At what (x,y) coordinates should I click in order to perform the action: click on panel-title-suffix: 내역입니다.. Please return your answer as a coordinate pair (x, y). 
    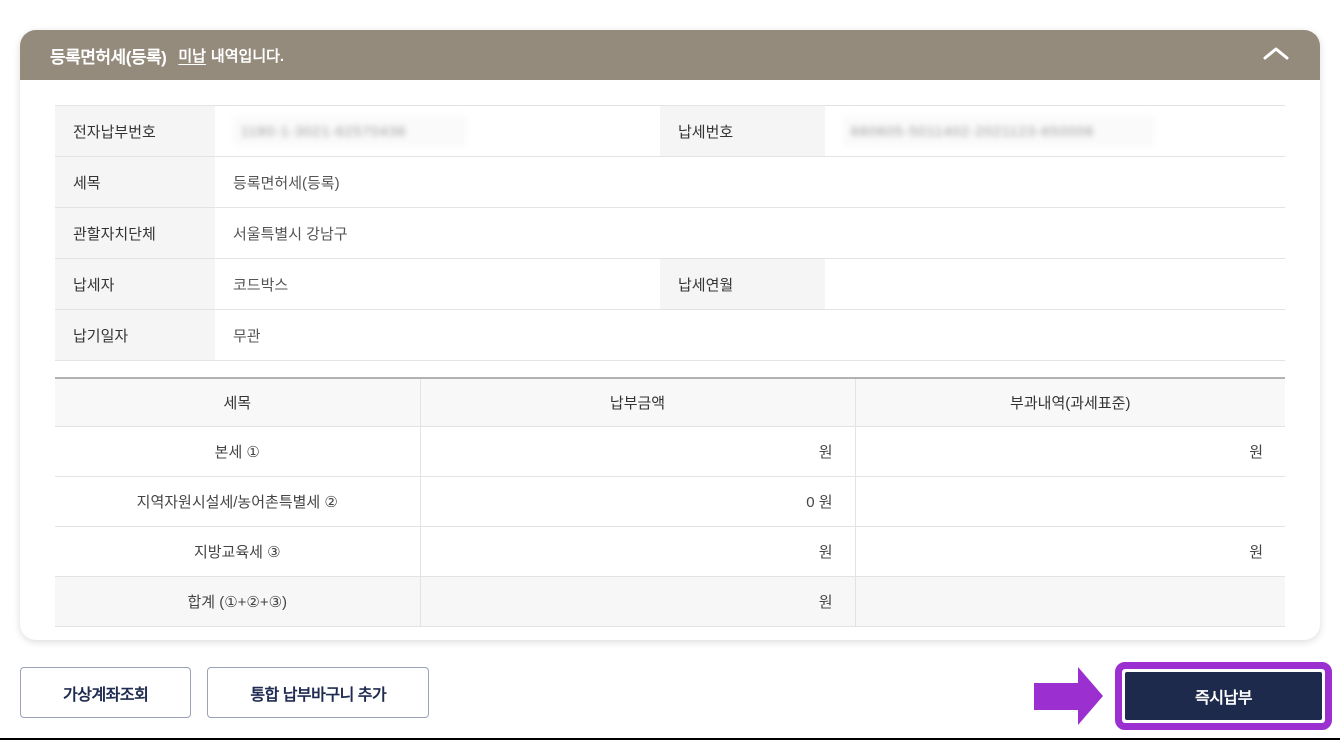
    Looking at the image, I should click on (247, 56).